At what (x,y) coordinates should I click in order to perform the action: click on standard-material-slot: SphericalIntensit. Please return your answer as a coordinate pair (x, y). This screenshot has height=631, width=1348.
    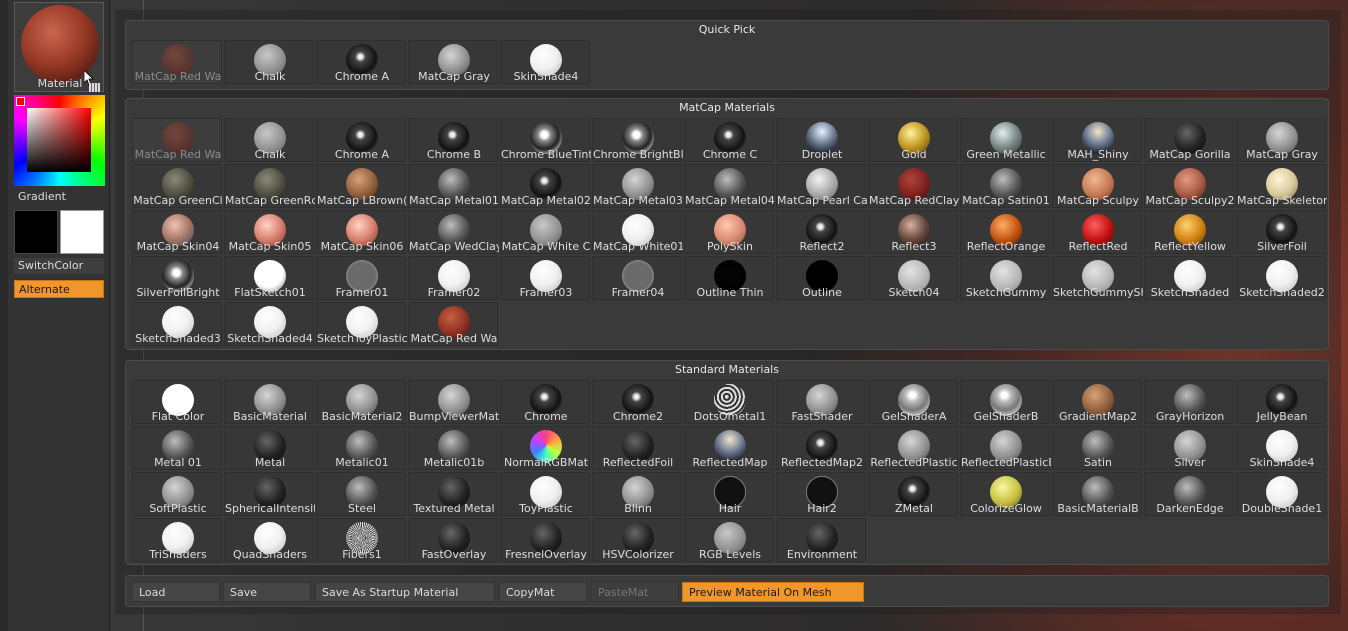
    Looking at the image, I should click on (269, 494).